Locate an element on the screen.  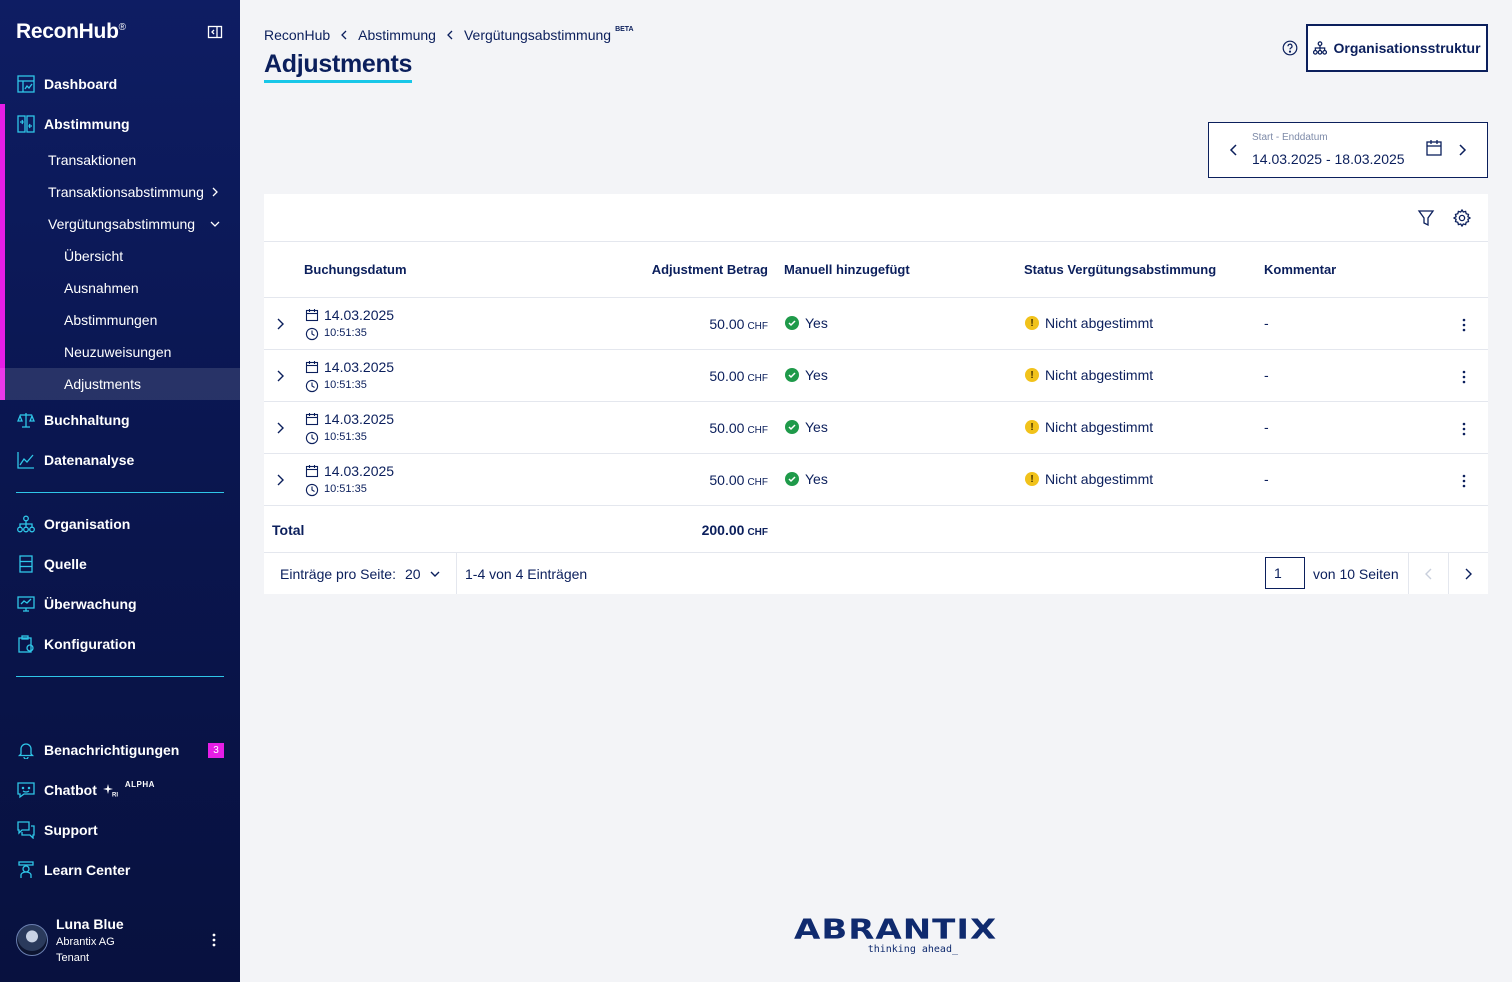
nav-buchhaltung: Buchhaltung is located at coordinates (120, 420).